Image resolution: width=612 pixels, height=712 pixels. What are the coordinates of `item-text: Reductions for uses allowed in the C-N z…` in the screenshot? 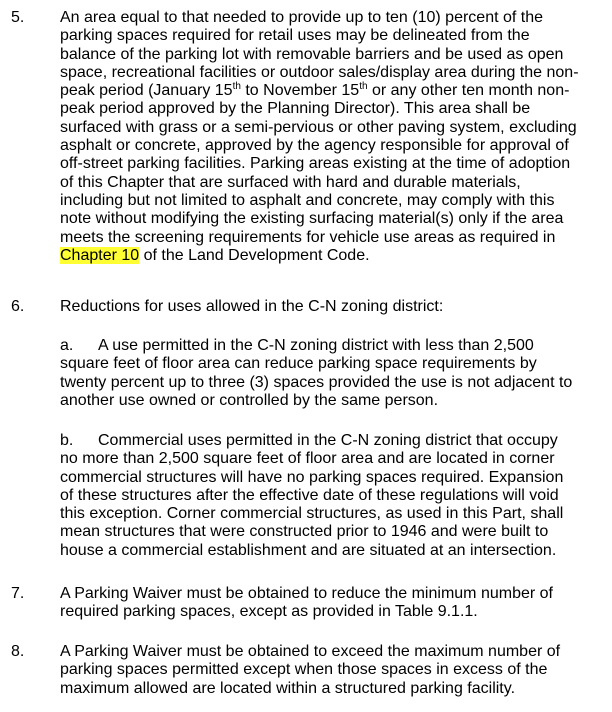 It's located at (334, 307).